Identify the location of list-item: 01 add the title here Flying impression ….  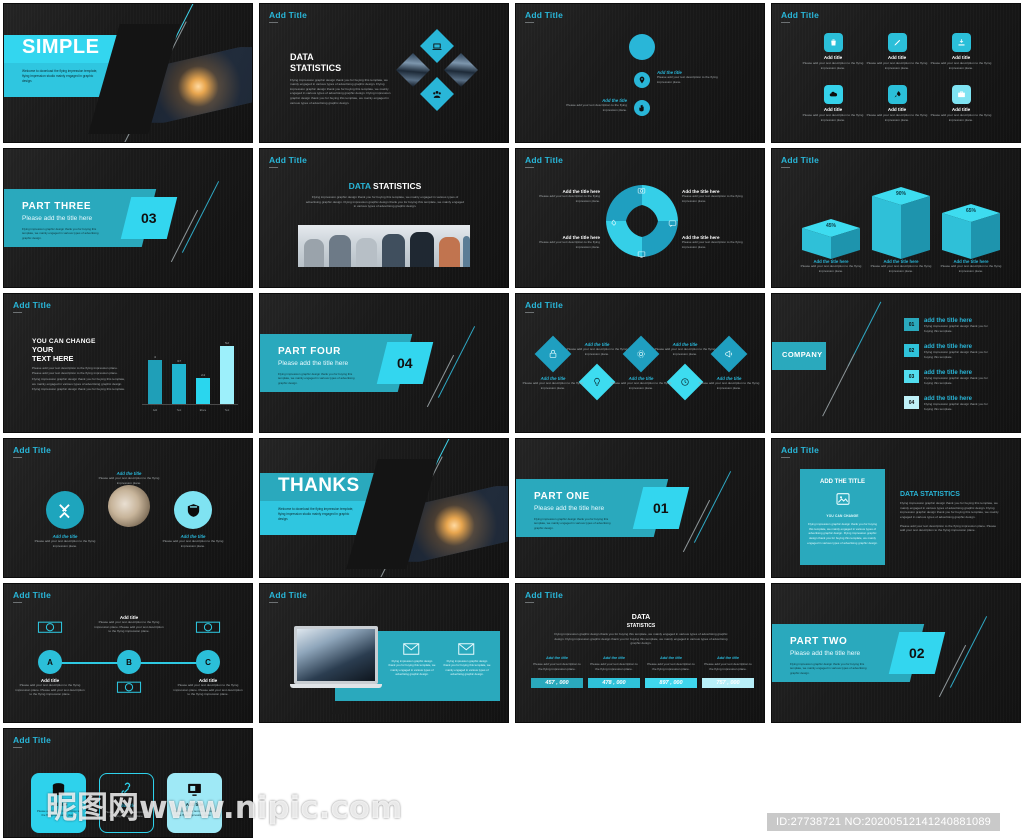
(948, 325).